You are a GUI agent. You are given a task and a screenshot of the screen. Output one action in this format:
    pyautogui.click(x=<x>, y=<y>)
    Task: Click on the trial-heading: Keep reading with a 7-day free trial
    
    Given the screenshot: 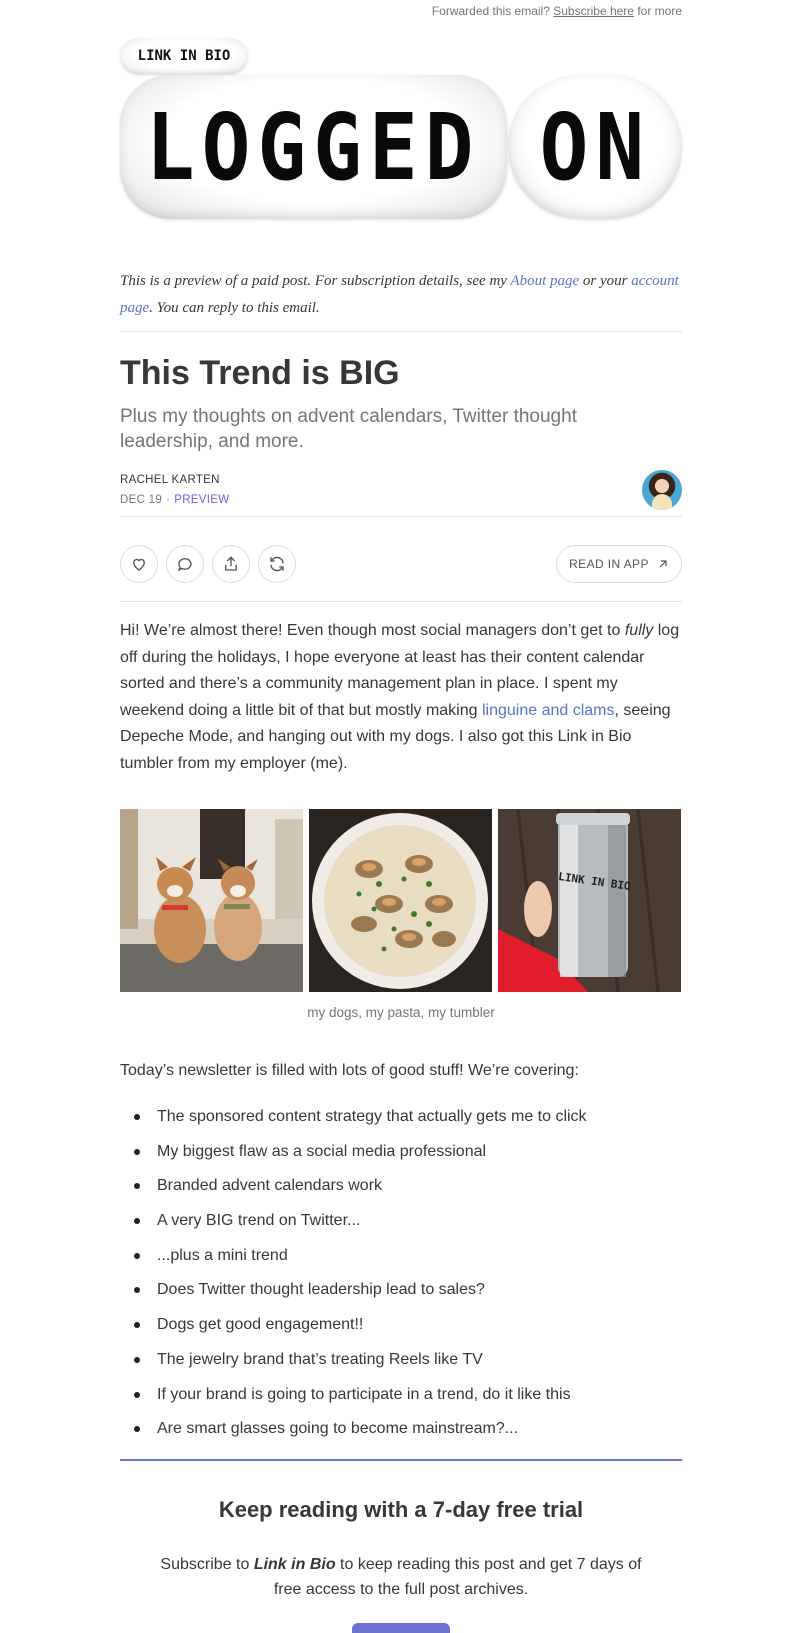 What is the action you would take?
    pyautogui.click(x=401, y=1509)
    